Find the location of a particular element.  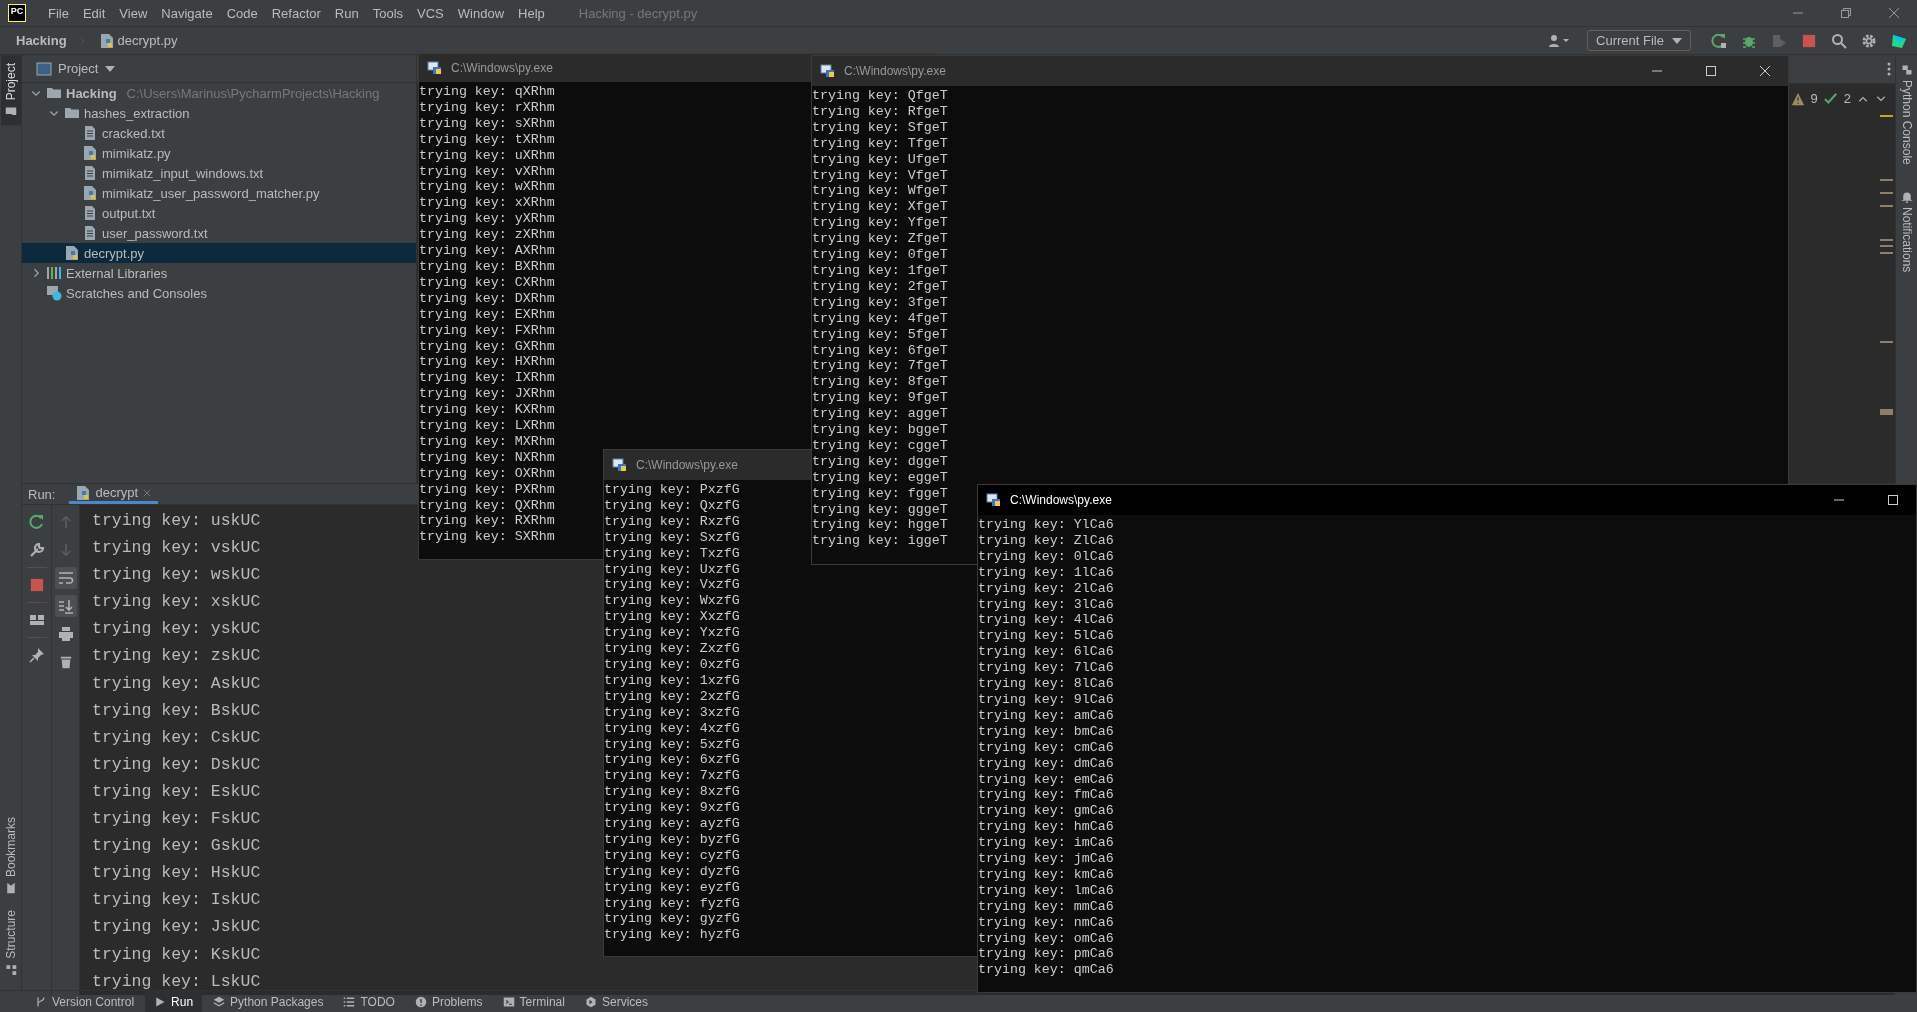

tool-window-button: Python Packages is located at coordinates (268, 1001).